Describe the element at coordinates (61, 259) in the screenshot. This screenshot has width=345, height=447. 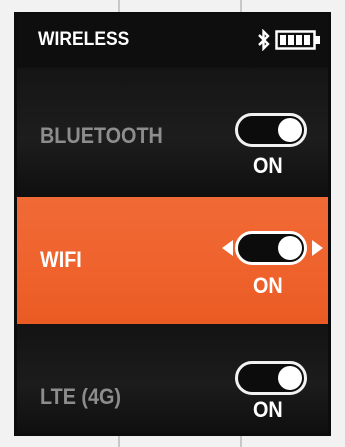
I see `wifi-label: WIFI` at that location.